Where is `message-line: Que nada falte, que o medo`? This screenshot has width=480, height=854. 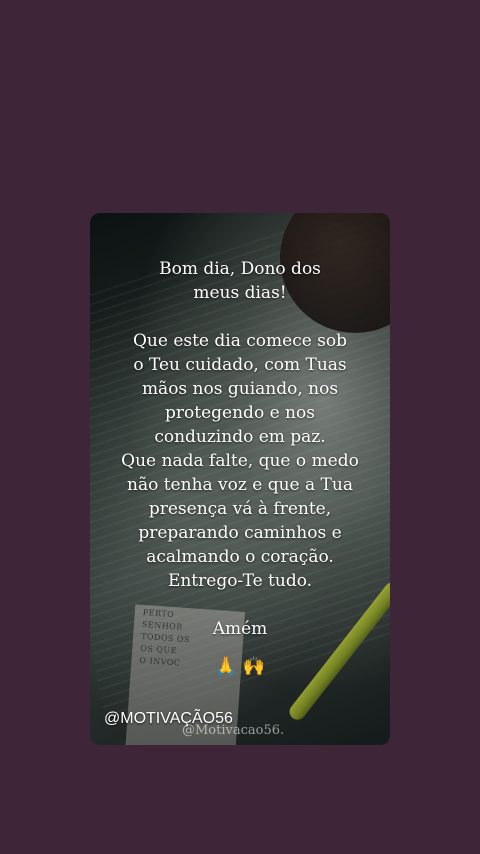 message-line: Que nada falte, que o medo is located at coordinates (240, 461).